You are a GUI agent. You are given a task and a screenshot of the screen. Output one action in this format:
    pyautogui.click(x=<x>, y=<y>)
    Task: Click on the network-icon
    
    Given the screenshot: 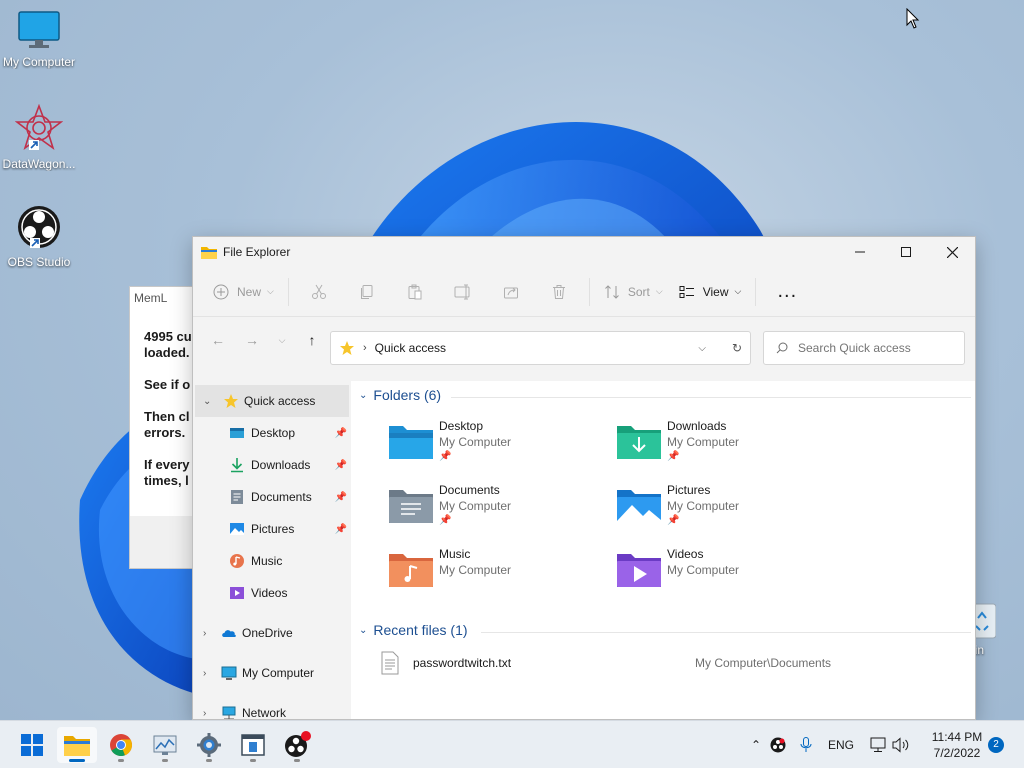 What is the action you would take?
    pyautogui.click(x=879, y=745)
    